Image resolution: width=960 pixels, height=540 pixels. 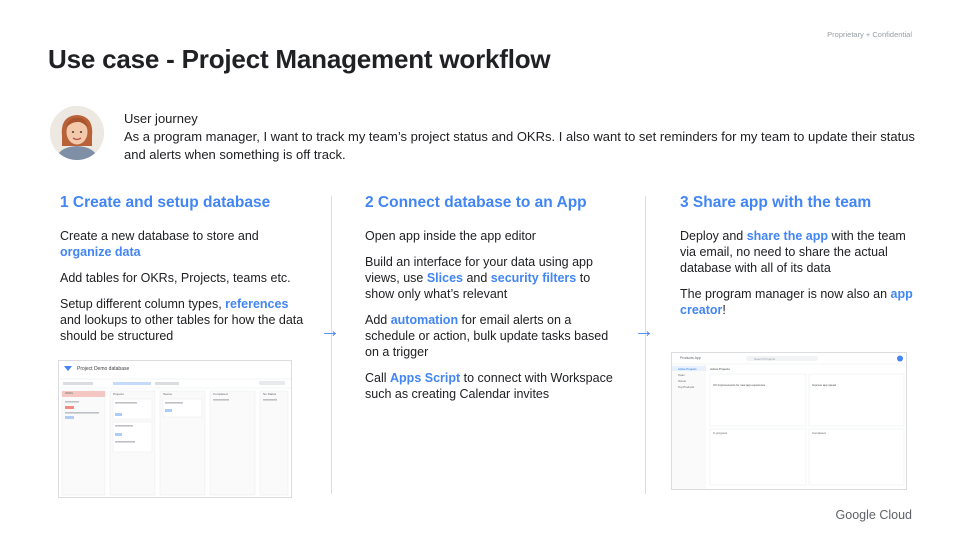 What do you see at coordinates (824, 385) in the screenshot?
I see `card-title: Improve app speed` at bounding box center [824, 385].